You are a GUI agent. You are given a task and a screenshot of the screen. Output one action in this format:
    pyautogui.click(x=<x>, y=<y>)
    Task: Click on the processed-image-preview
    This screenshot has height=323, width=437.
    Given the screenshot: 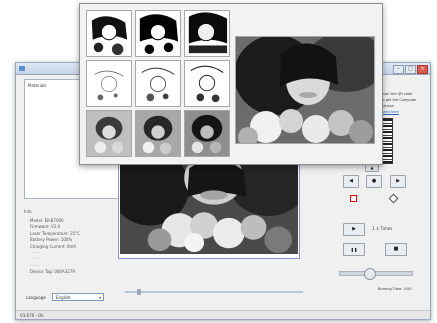 What is the action you would take?
    pyautogui.click(x=305, y=90)
    